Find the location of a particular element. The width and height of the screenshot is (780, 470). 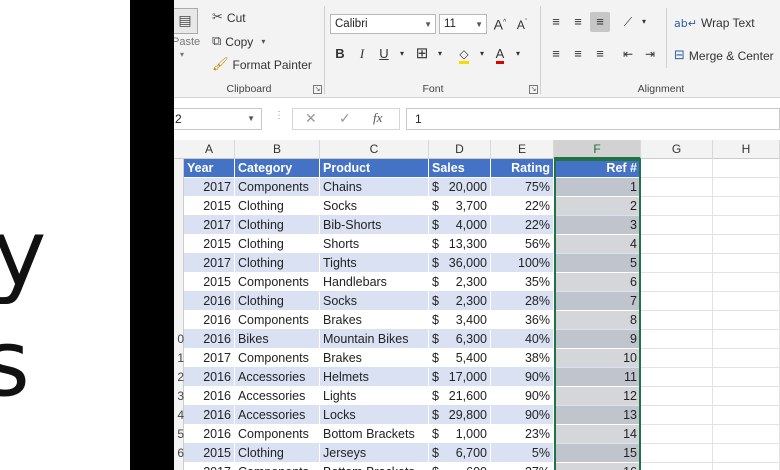

table-cell: 1 is located at coordinates (597, 187).